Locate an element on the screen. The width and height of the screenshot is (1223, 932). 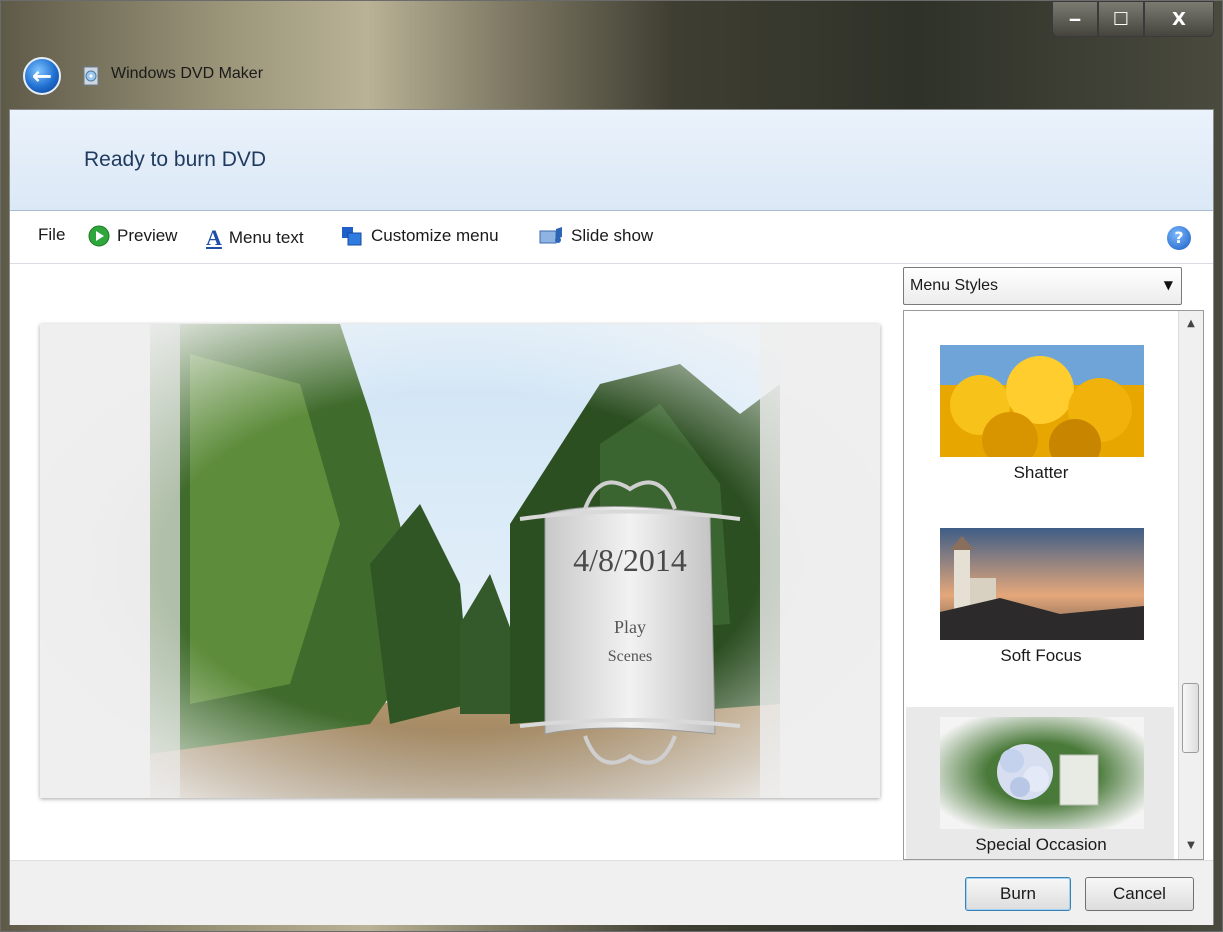
style-item-special-occasion: Special Occasion is located at coordinates (1040, 783).